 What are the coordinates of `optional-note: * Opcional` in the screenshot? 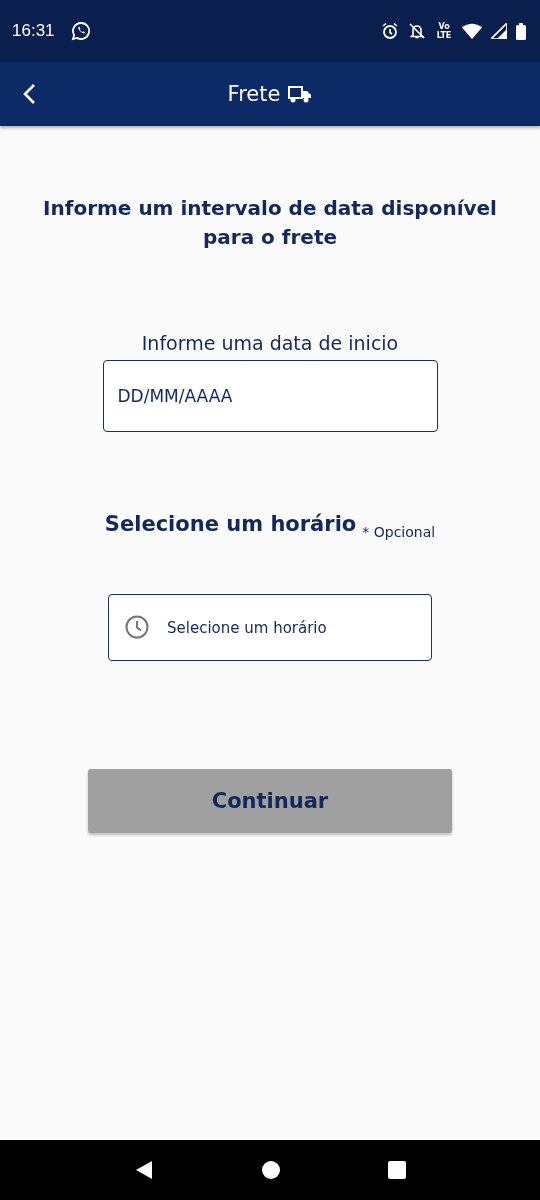 It's located at (399, 532).